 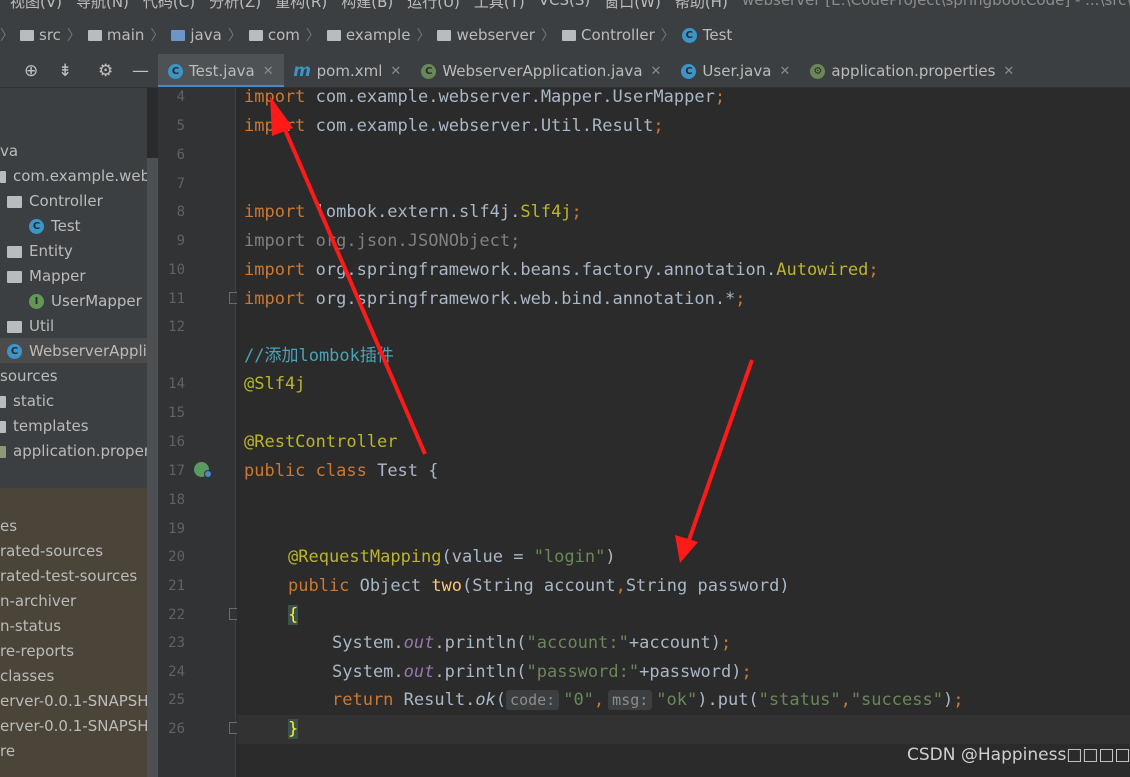 I want to click on tree-item-controller: Controller, so click(x=55, y=201).